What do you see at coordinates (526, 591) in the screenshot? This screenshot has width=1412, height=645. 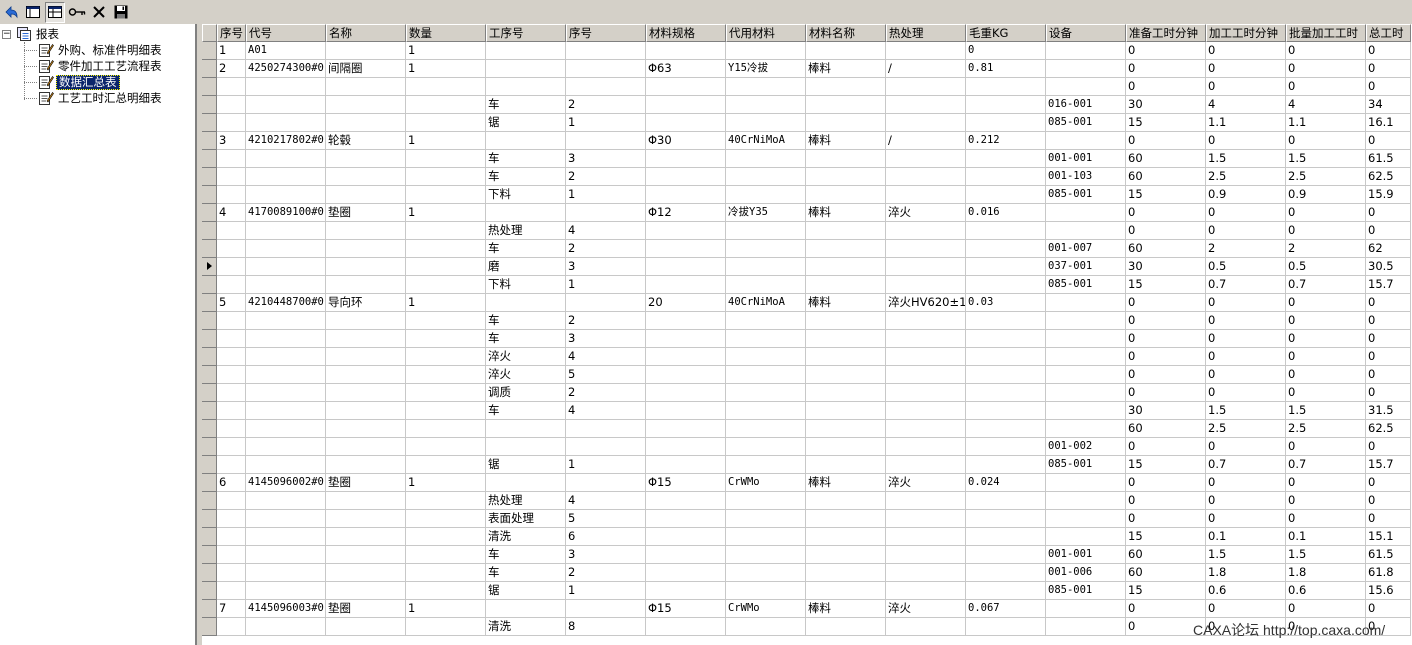 I see `table-cell: 锯` at bounding box center [526, 591].